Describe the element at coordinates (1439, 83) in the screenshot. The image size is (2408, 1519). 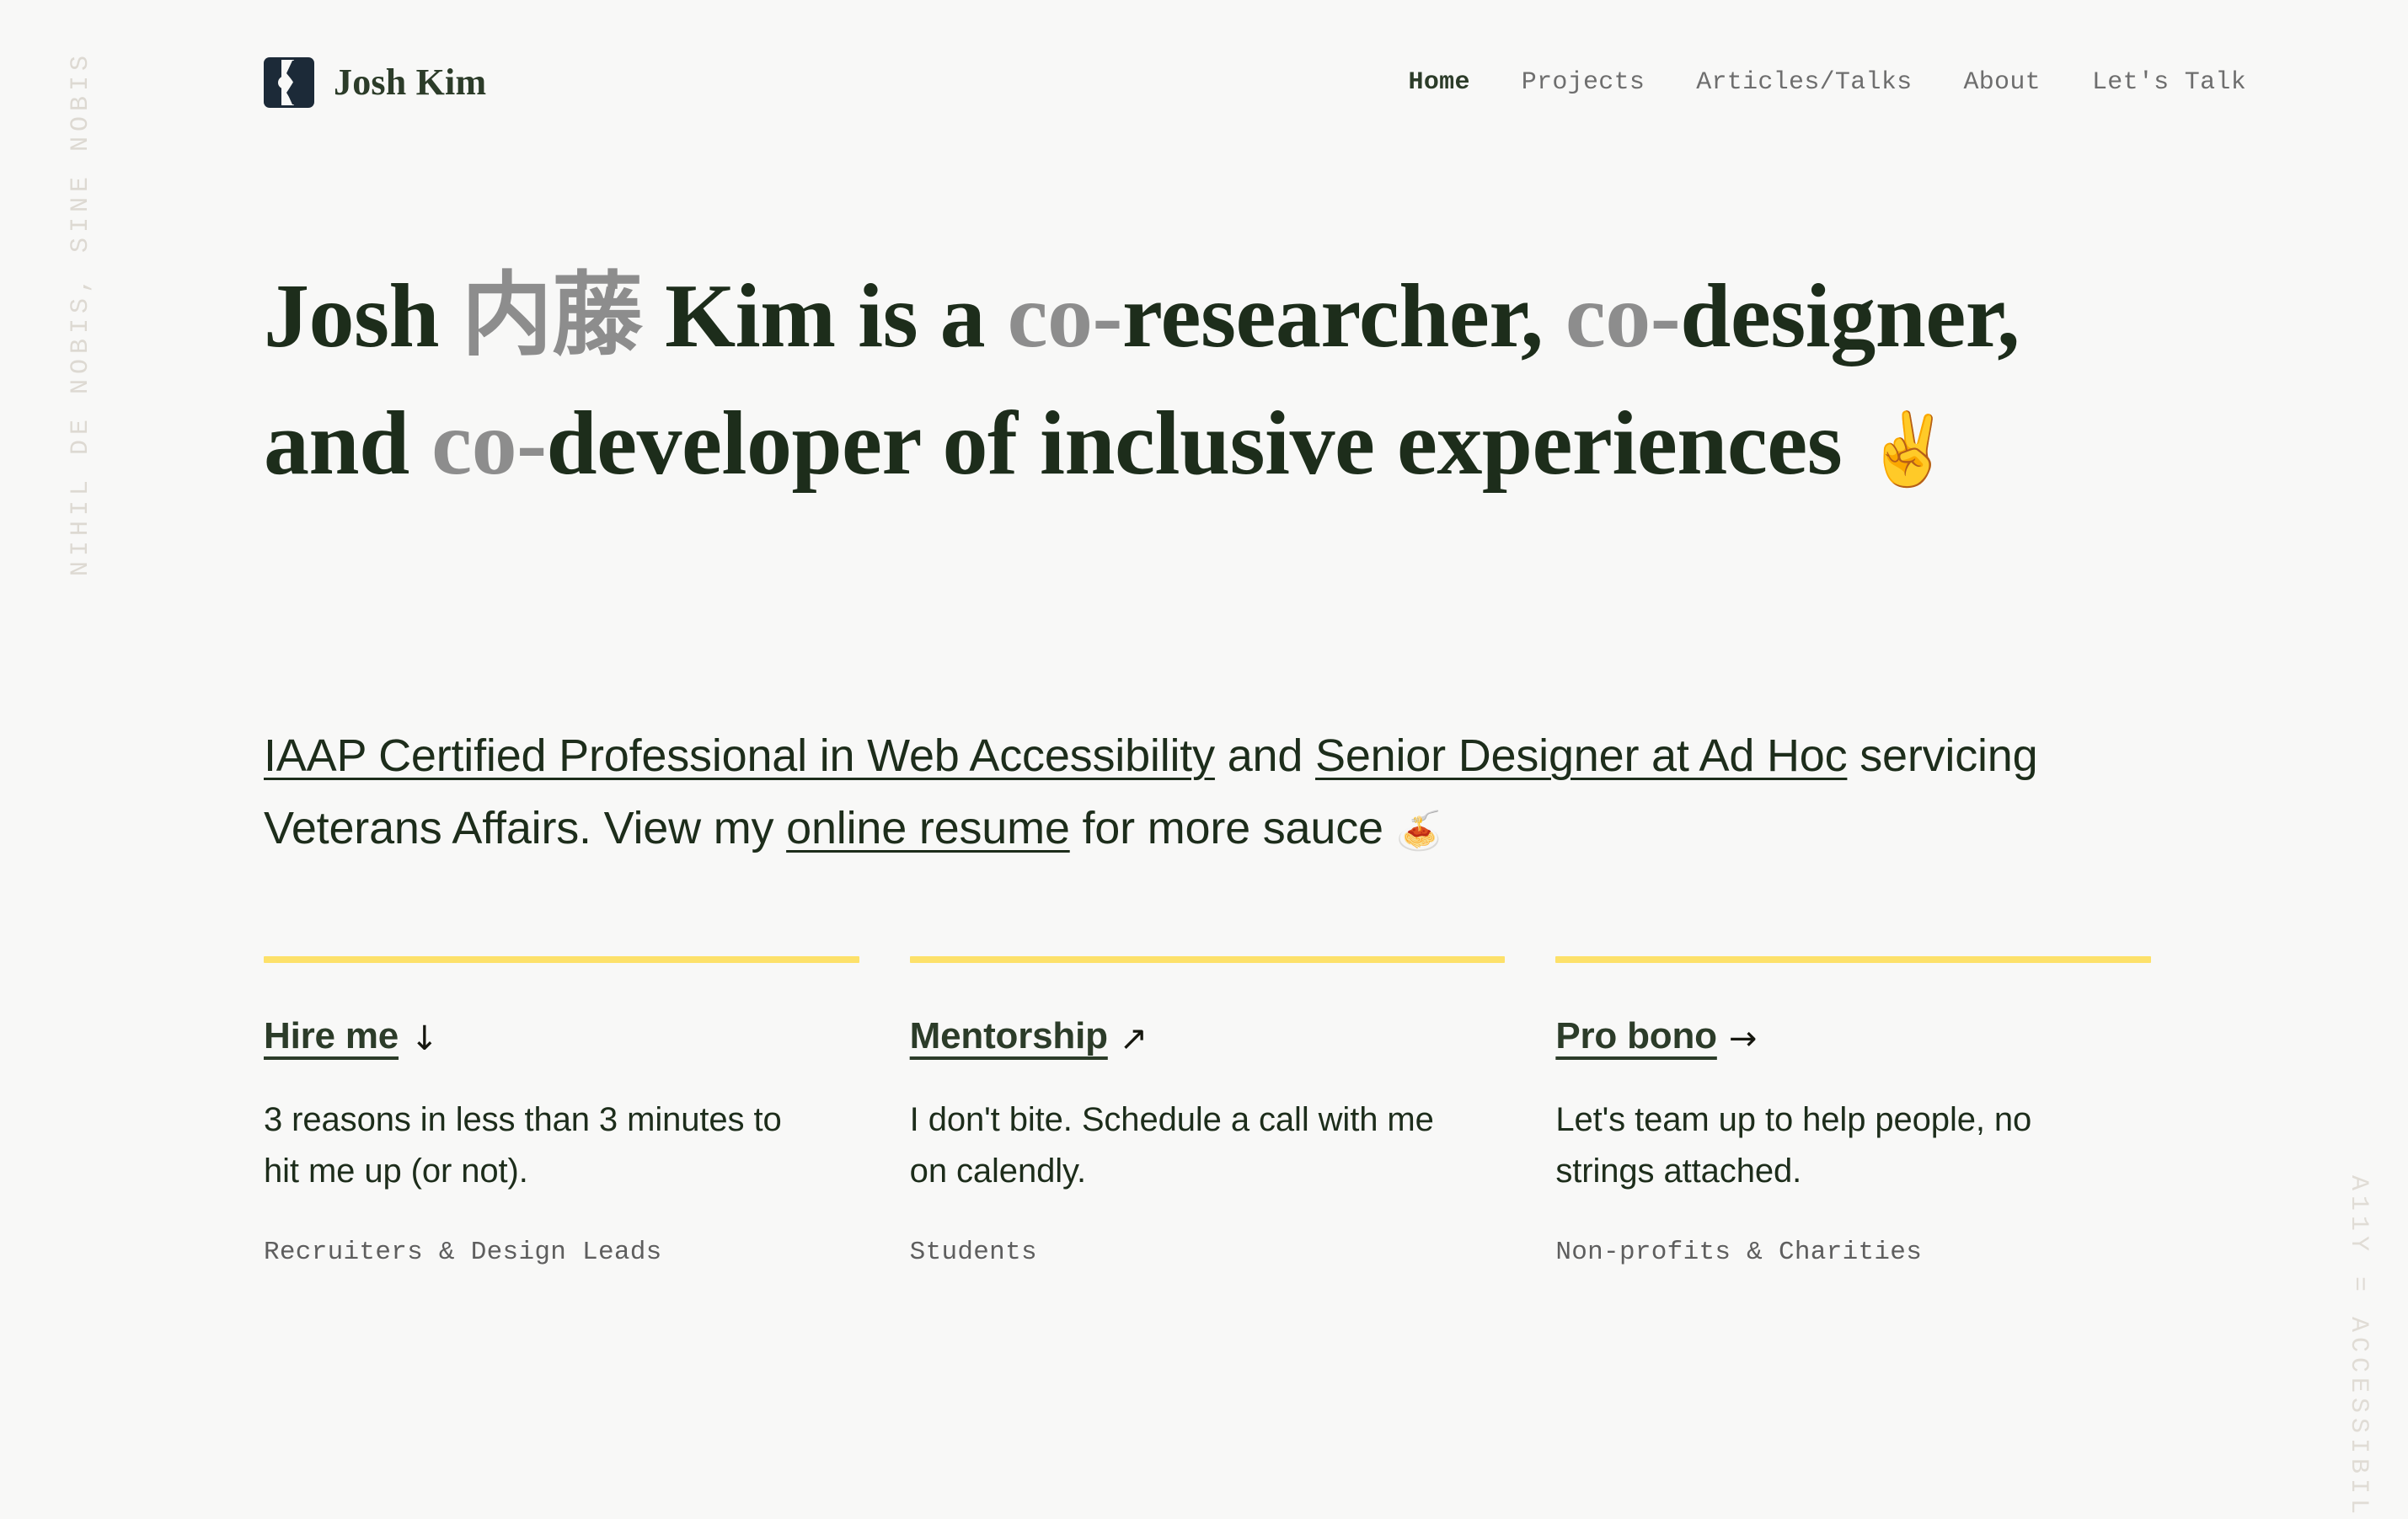
I see `nav-item-home: Home` at that location.